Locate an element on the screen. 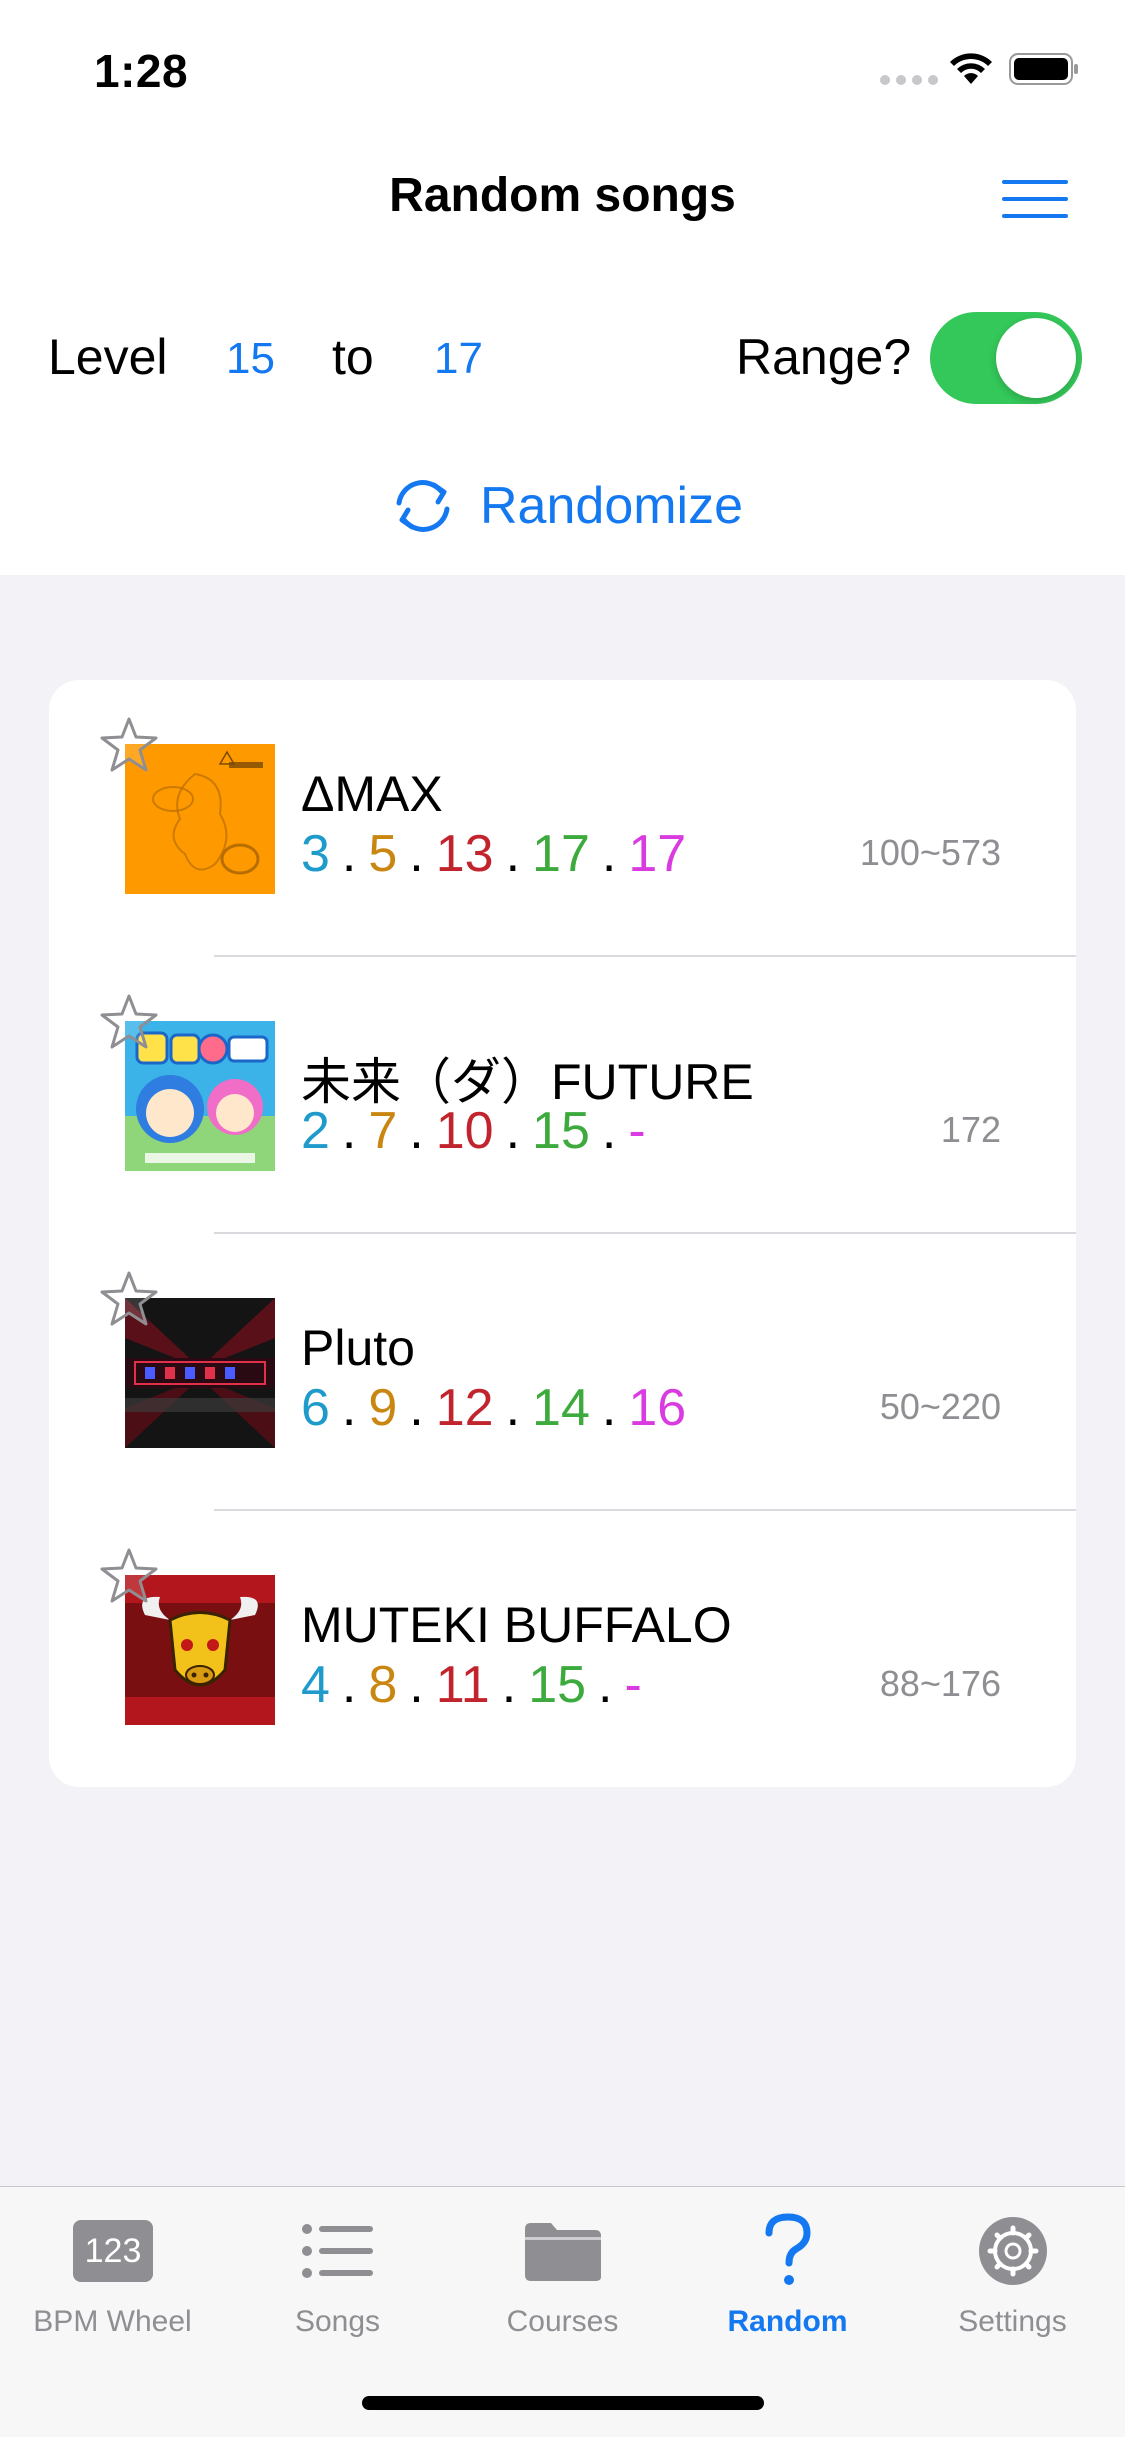 This screenshot has width=1125, height=2437. level-expert: 17 is located at coordinates (561, 854).